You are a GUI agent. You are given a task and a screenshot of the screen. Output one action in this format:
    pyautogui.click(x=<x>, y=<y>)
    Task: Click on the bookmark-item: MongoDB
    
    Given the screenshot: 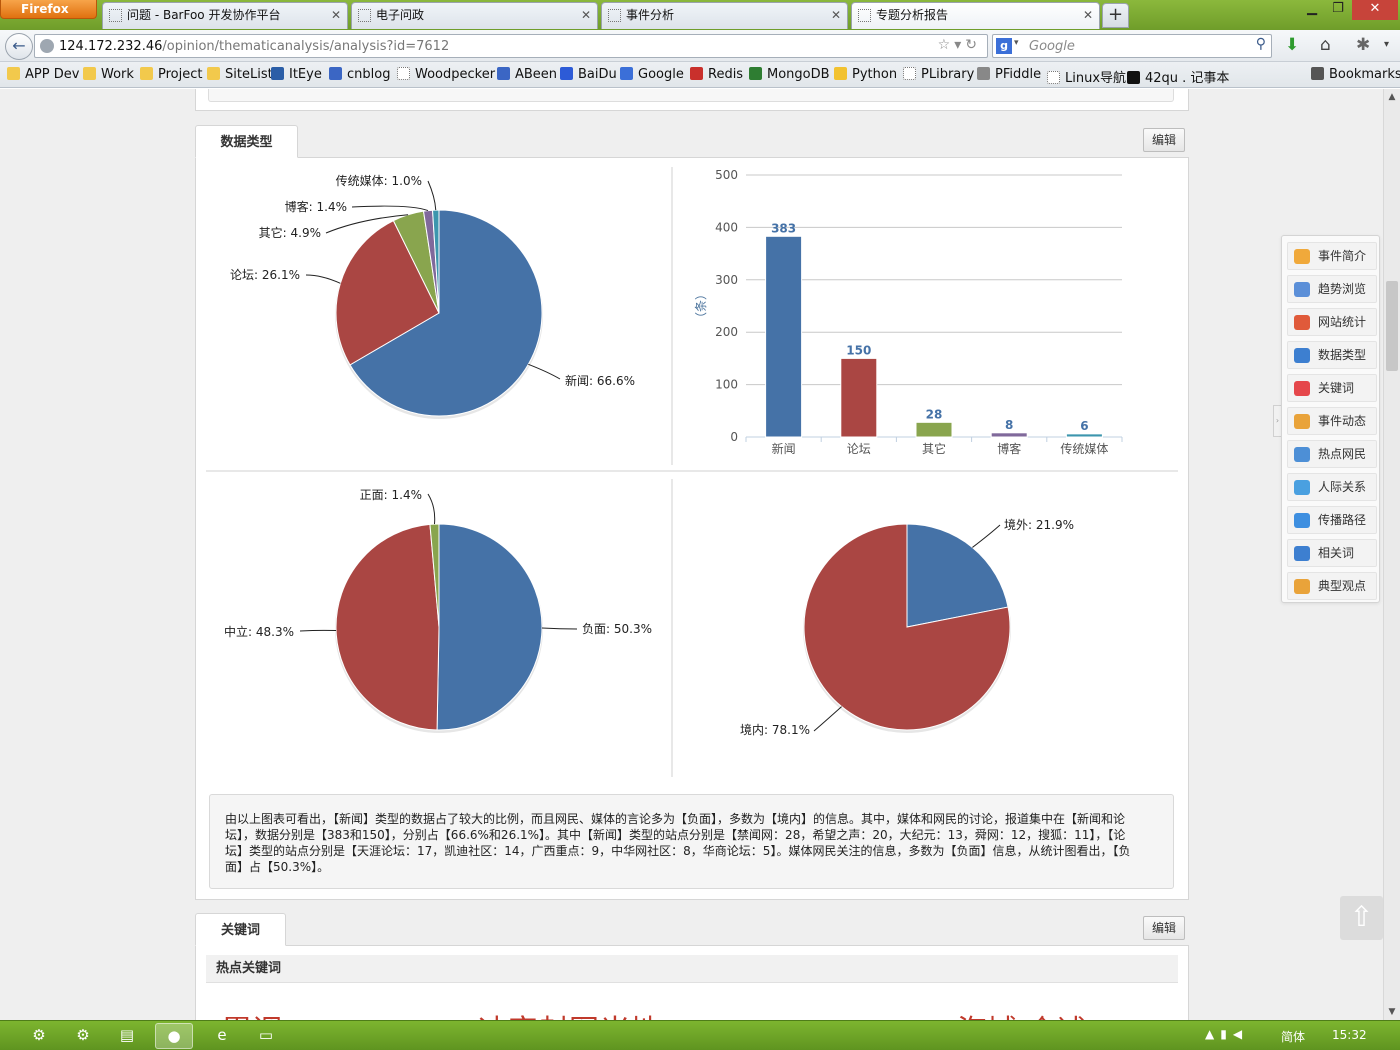 What is the action you would take?
    pyautogui.click(x=789, y=74)
    